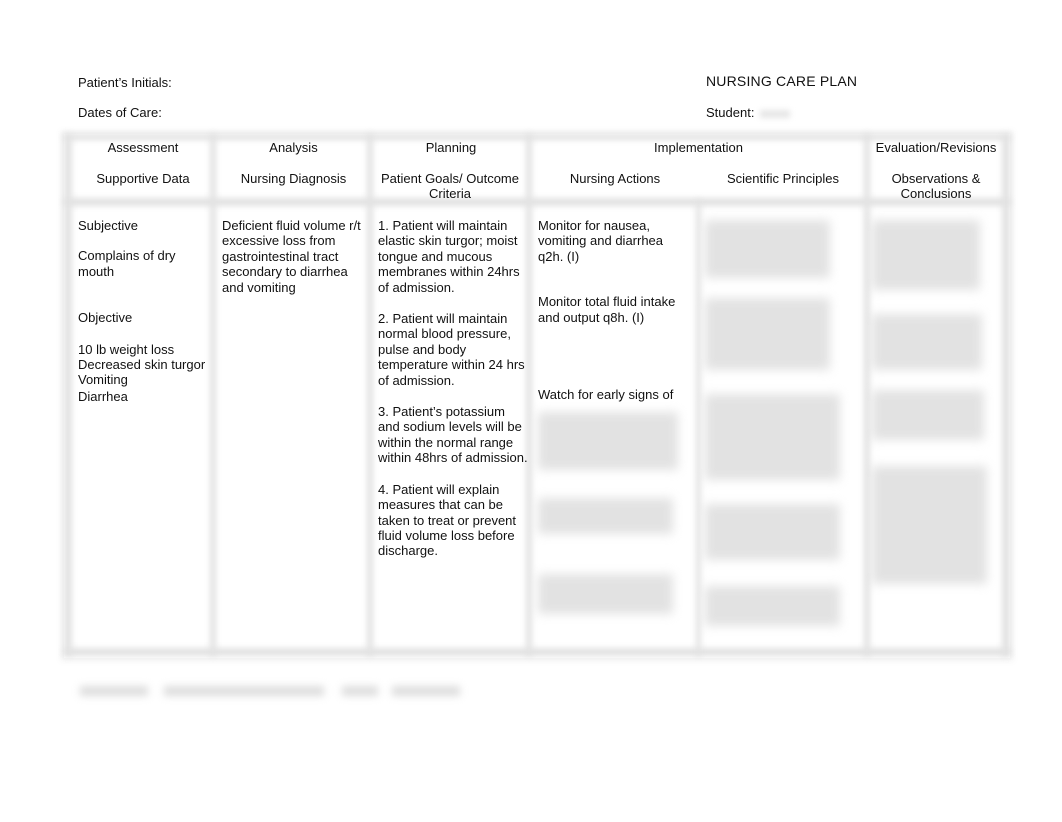 This screenshot has height=822, width=1062. What do you see at coordinates (775, 113) in the screenshot?
I see `student-name-redacted` at bounding box center [775, 113].